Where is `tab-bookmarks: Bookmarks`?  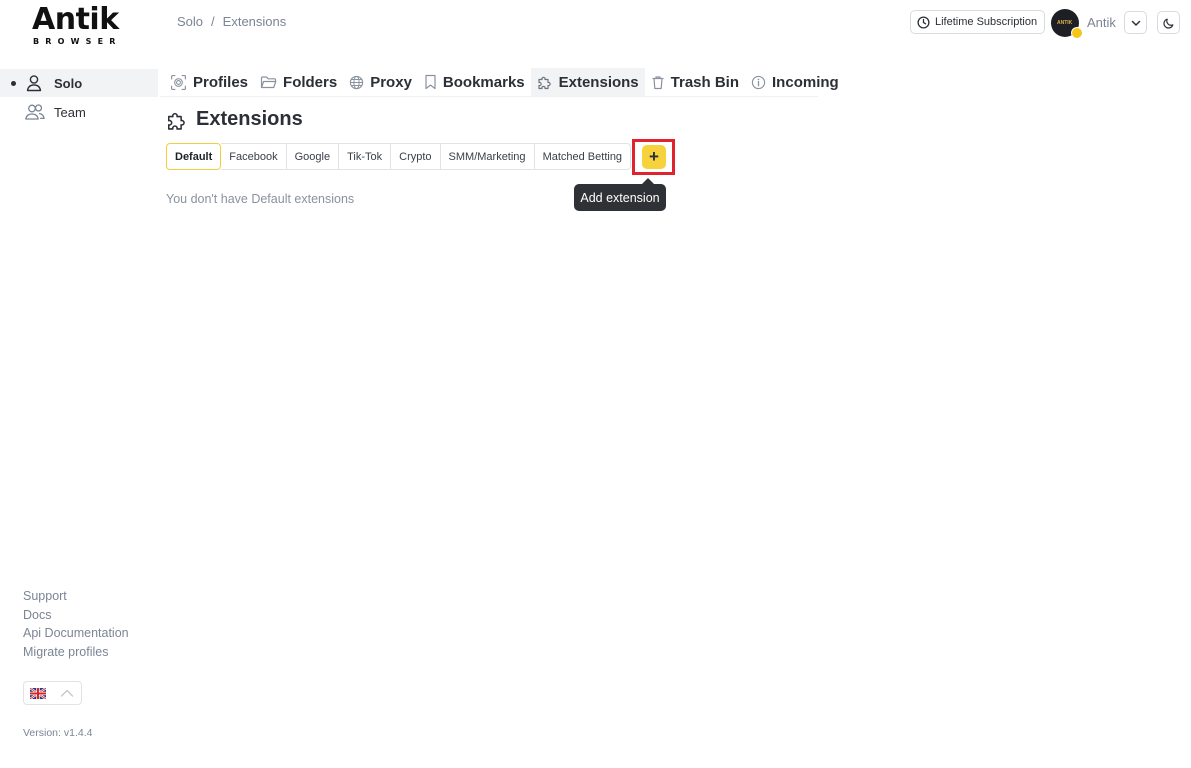 tab-bookmarks: Bookmarks is located at coordinates (474, 82).